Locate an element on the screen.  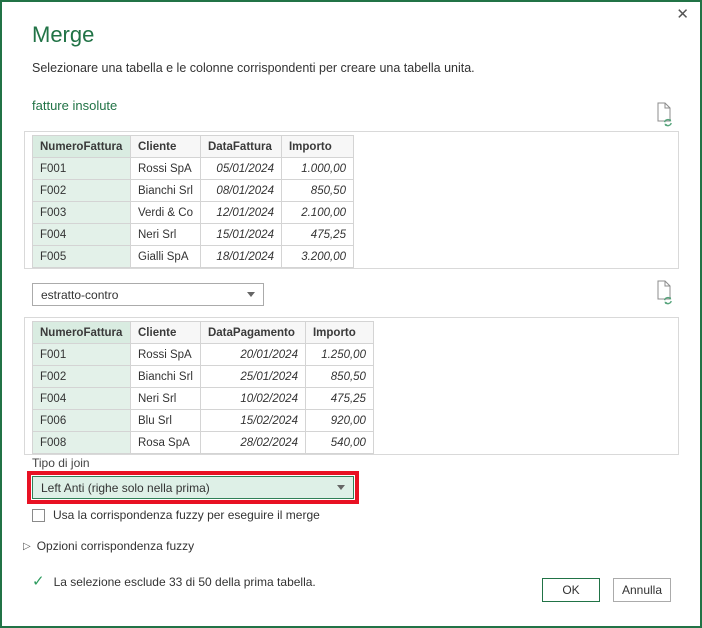
table-cell: 3.200,00 is located at coordinates (317, 256).